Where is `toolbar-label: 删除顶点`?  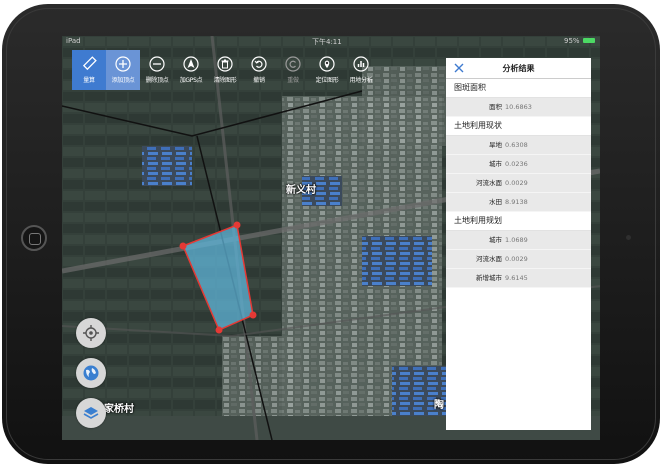 toolbar-label: 删除顶点 is located at coordinates (157, 80).